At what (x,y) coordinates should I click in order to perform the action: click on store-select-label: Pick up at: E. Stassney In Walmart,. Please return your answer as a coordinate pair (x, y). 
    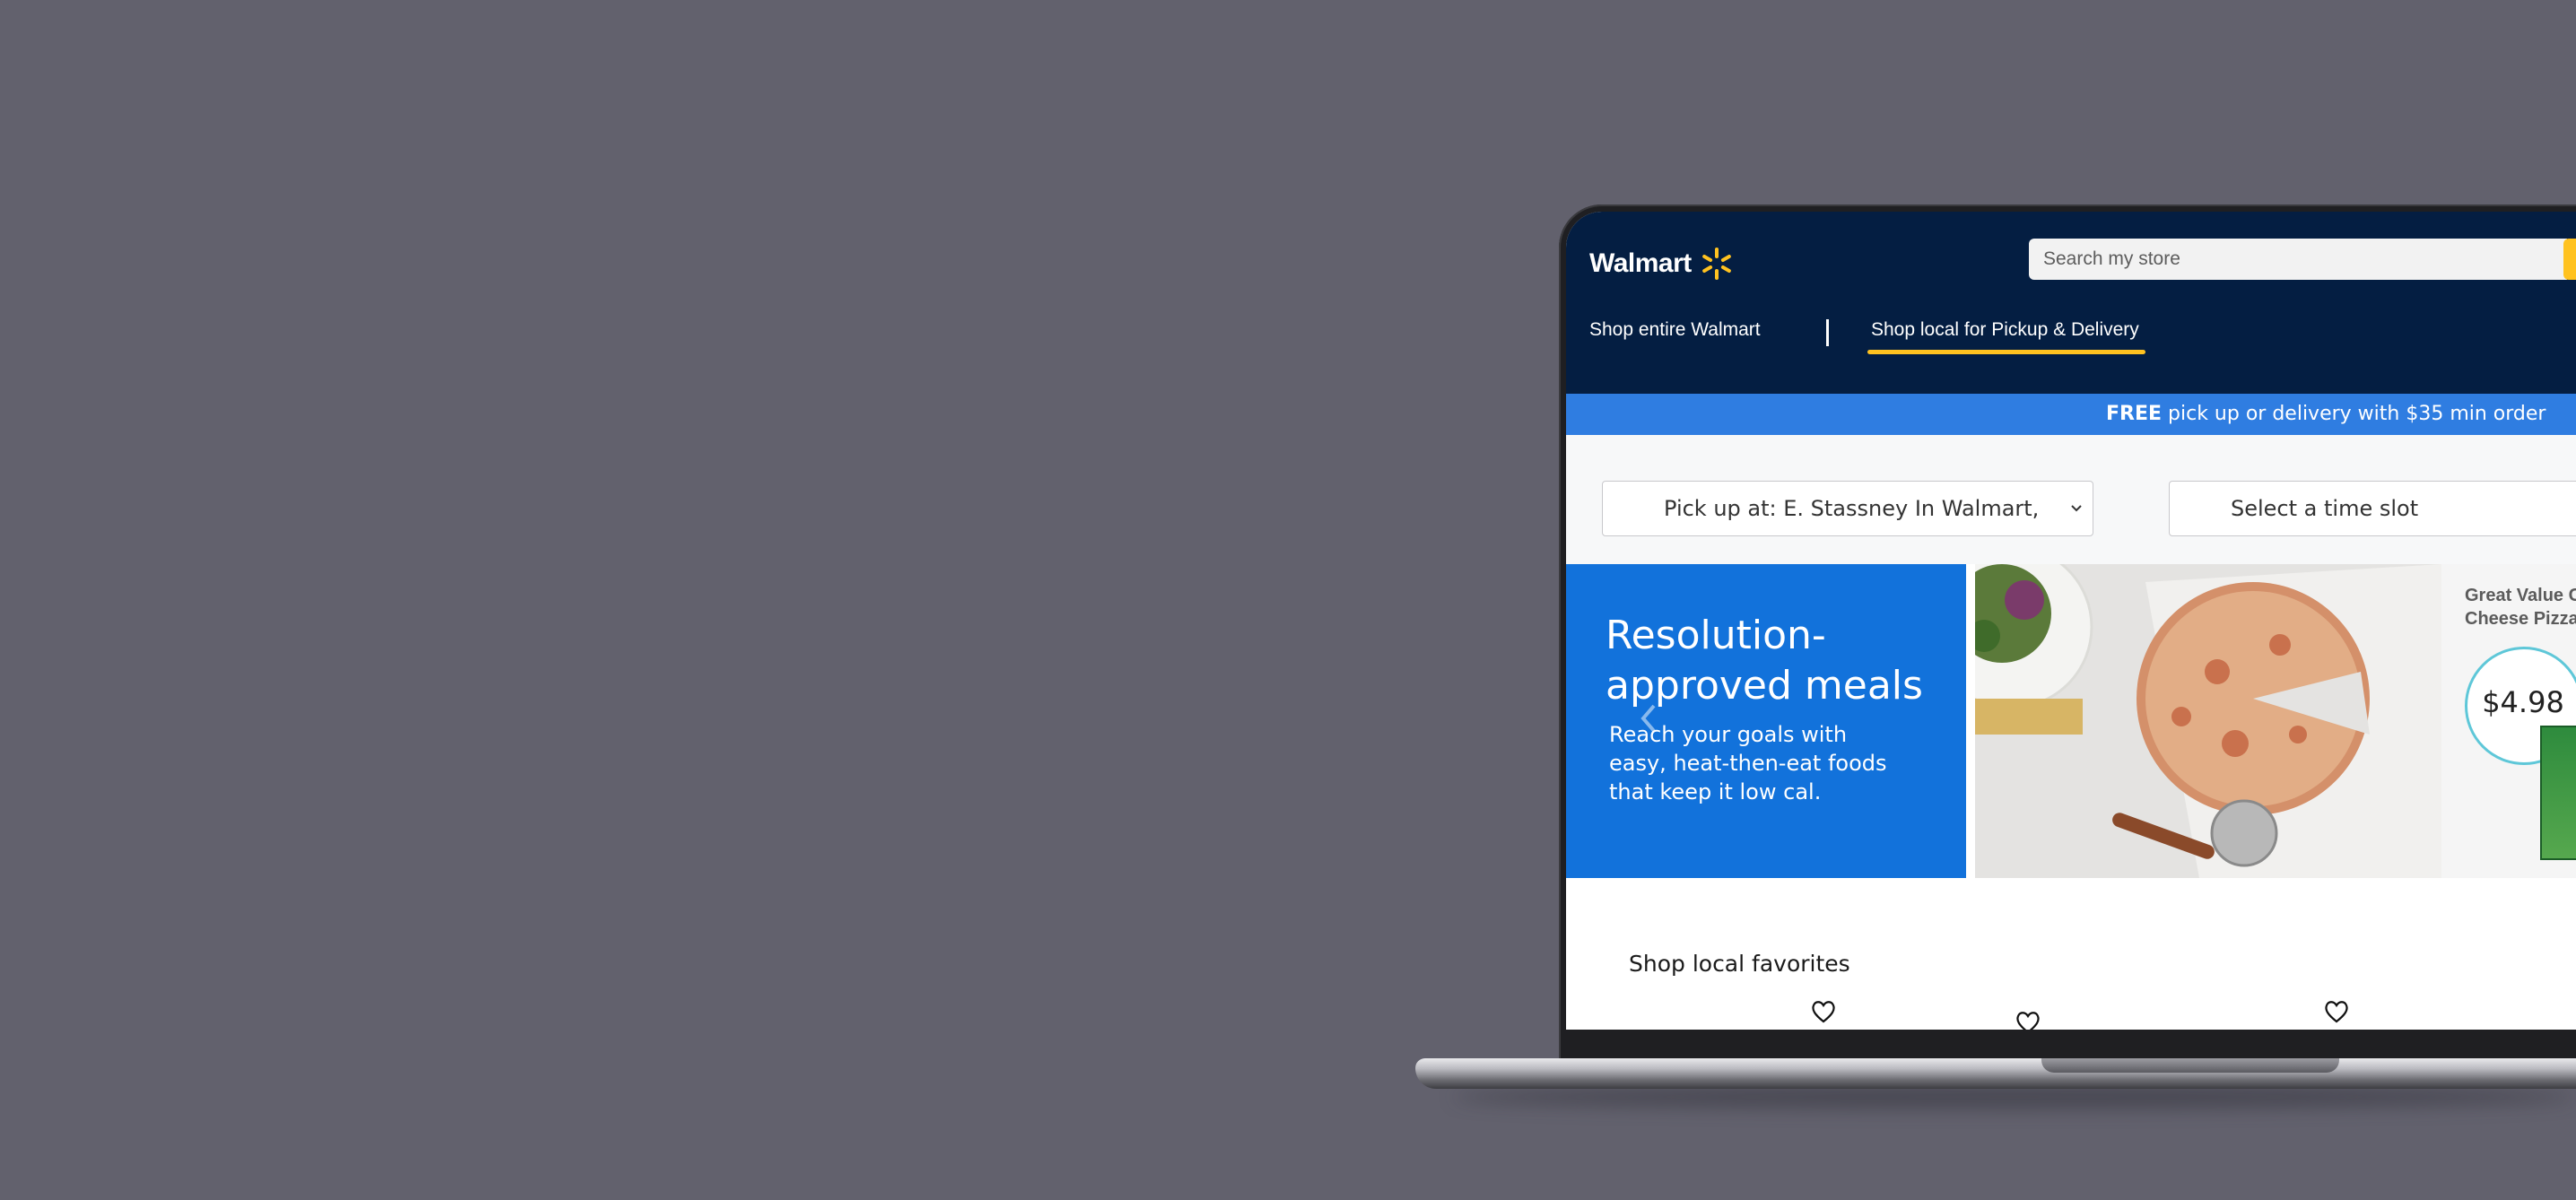
    Looking at the image, I should click on (1852, 508).